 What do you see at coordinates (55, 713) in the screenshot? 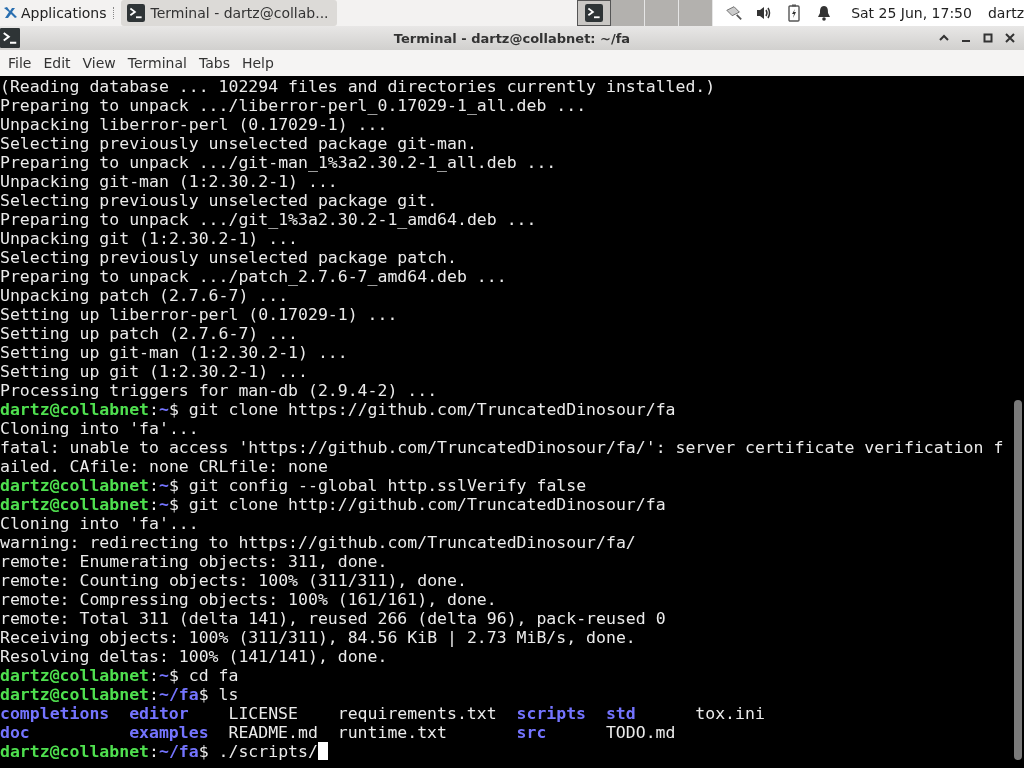
I see `directory-name: completions` at bounding box center [55, 713].